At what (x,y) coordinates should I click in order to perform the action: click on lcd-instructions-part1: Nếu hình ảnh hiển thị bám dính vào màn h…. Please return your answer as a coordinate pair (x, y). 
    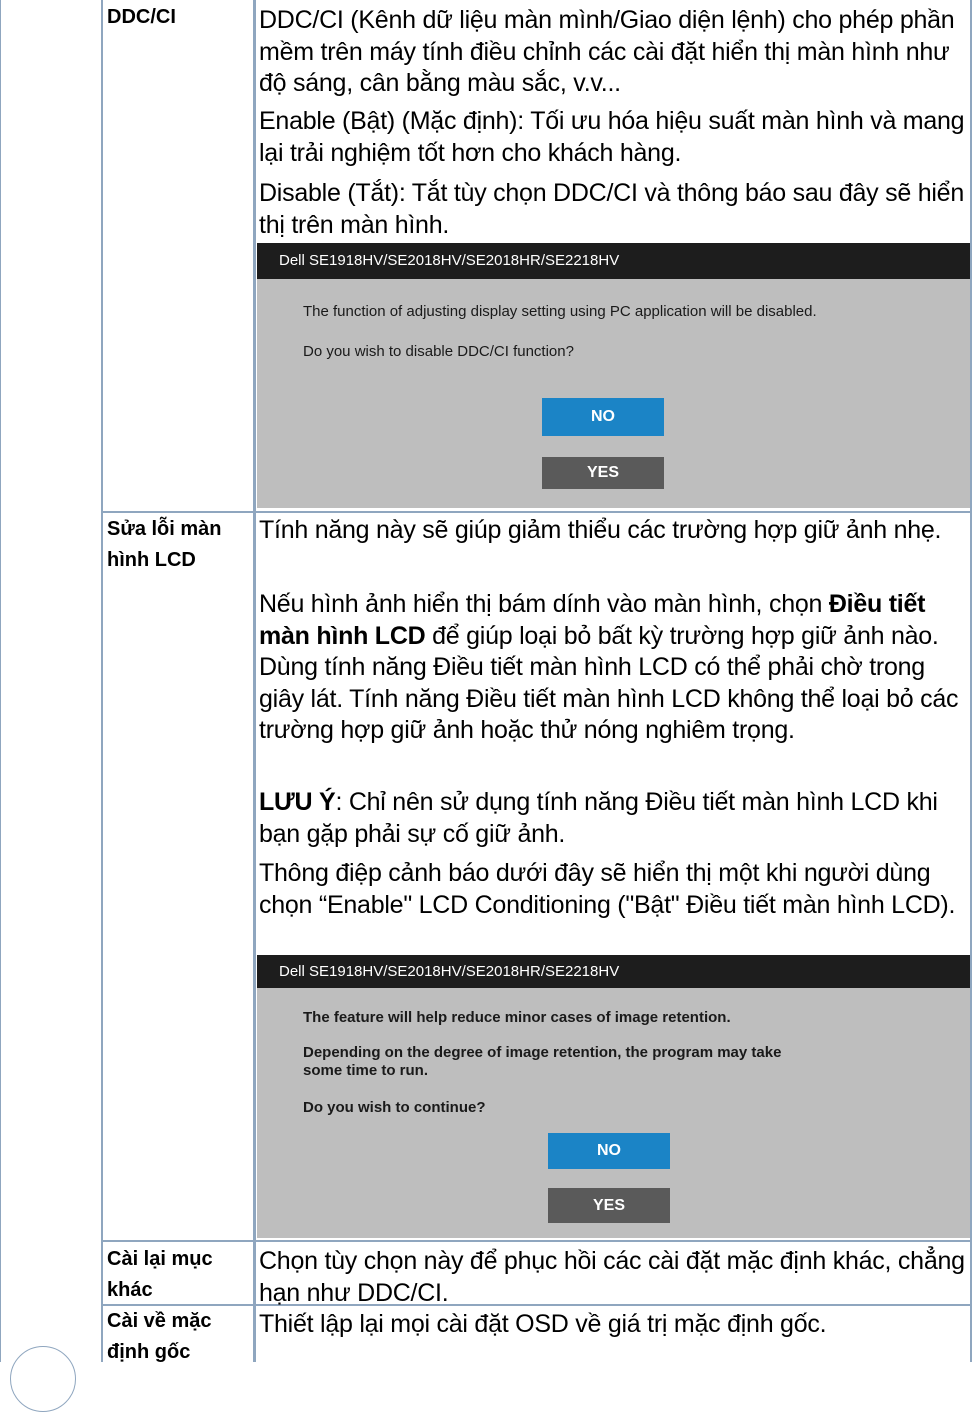
    Looking at the image, I should click on (544, 604).